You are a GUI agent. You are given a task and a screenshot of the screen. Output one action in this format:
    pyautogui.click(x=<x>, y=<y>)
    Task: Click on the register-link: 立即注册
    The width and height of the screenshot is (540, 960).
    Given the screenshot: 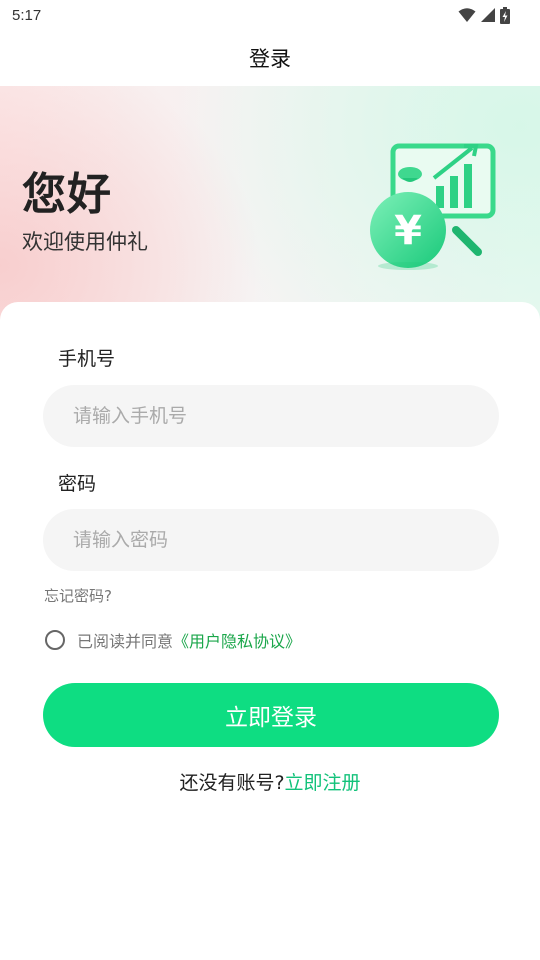 What is the action you would take?
    pyautogui.click(x=323, y=781)
    